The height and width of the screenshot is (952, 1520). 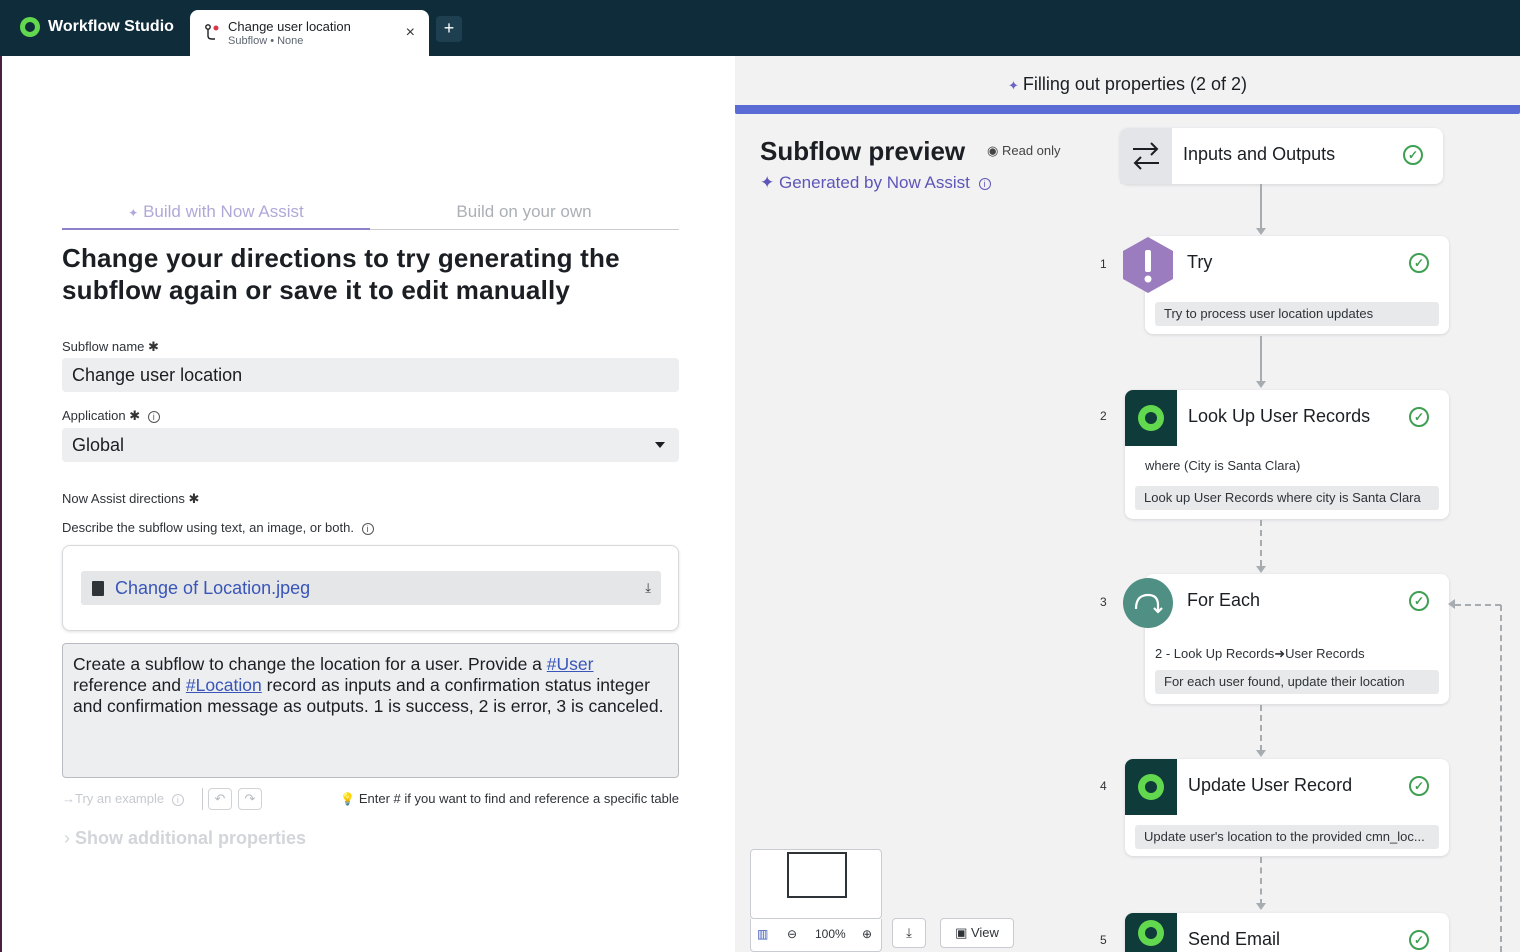 What do you see at coordinates (98, 588) in the screenshot?
I see `image-file-icon` at bounding box center [98, 588].